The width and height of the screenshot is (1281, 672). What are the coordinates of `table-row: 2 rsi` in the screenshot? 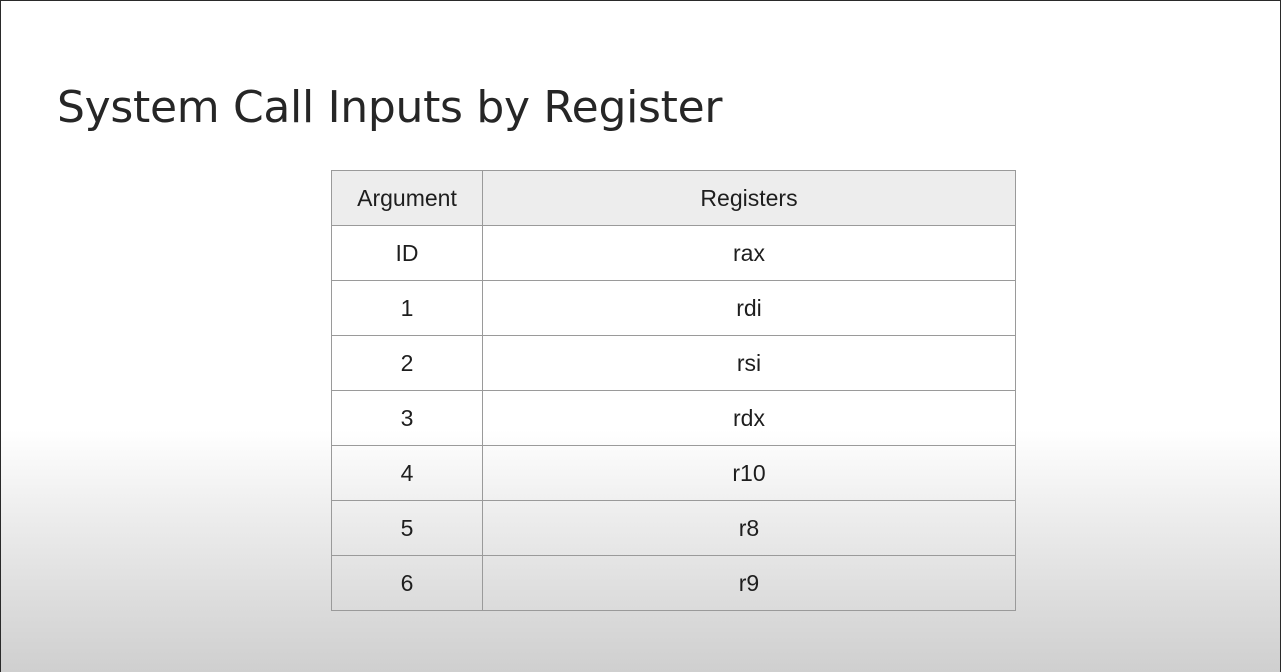 It's located at (673, 363).